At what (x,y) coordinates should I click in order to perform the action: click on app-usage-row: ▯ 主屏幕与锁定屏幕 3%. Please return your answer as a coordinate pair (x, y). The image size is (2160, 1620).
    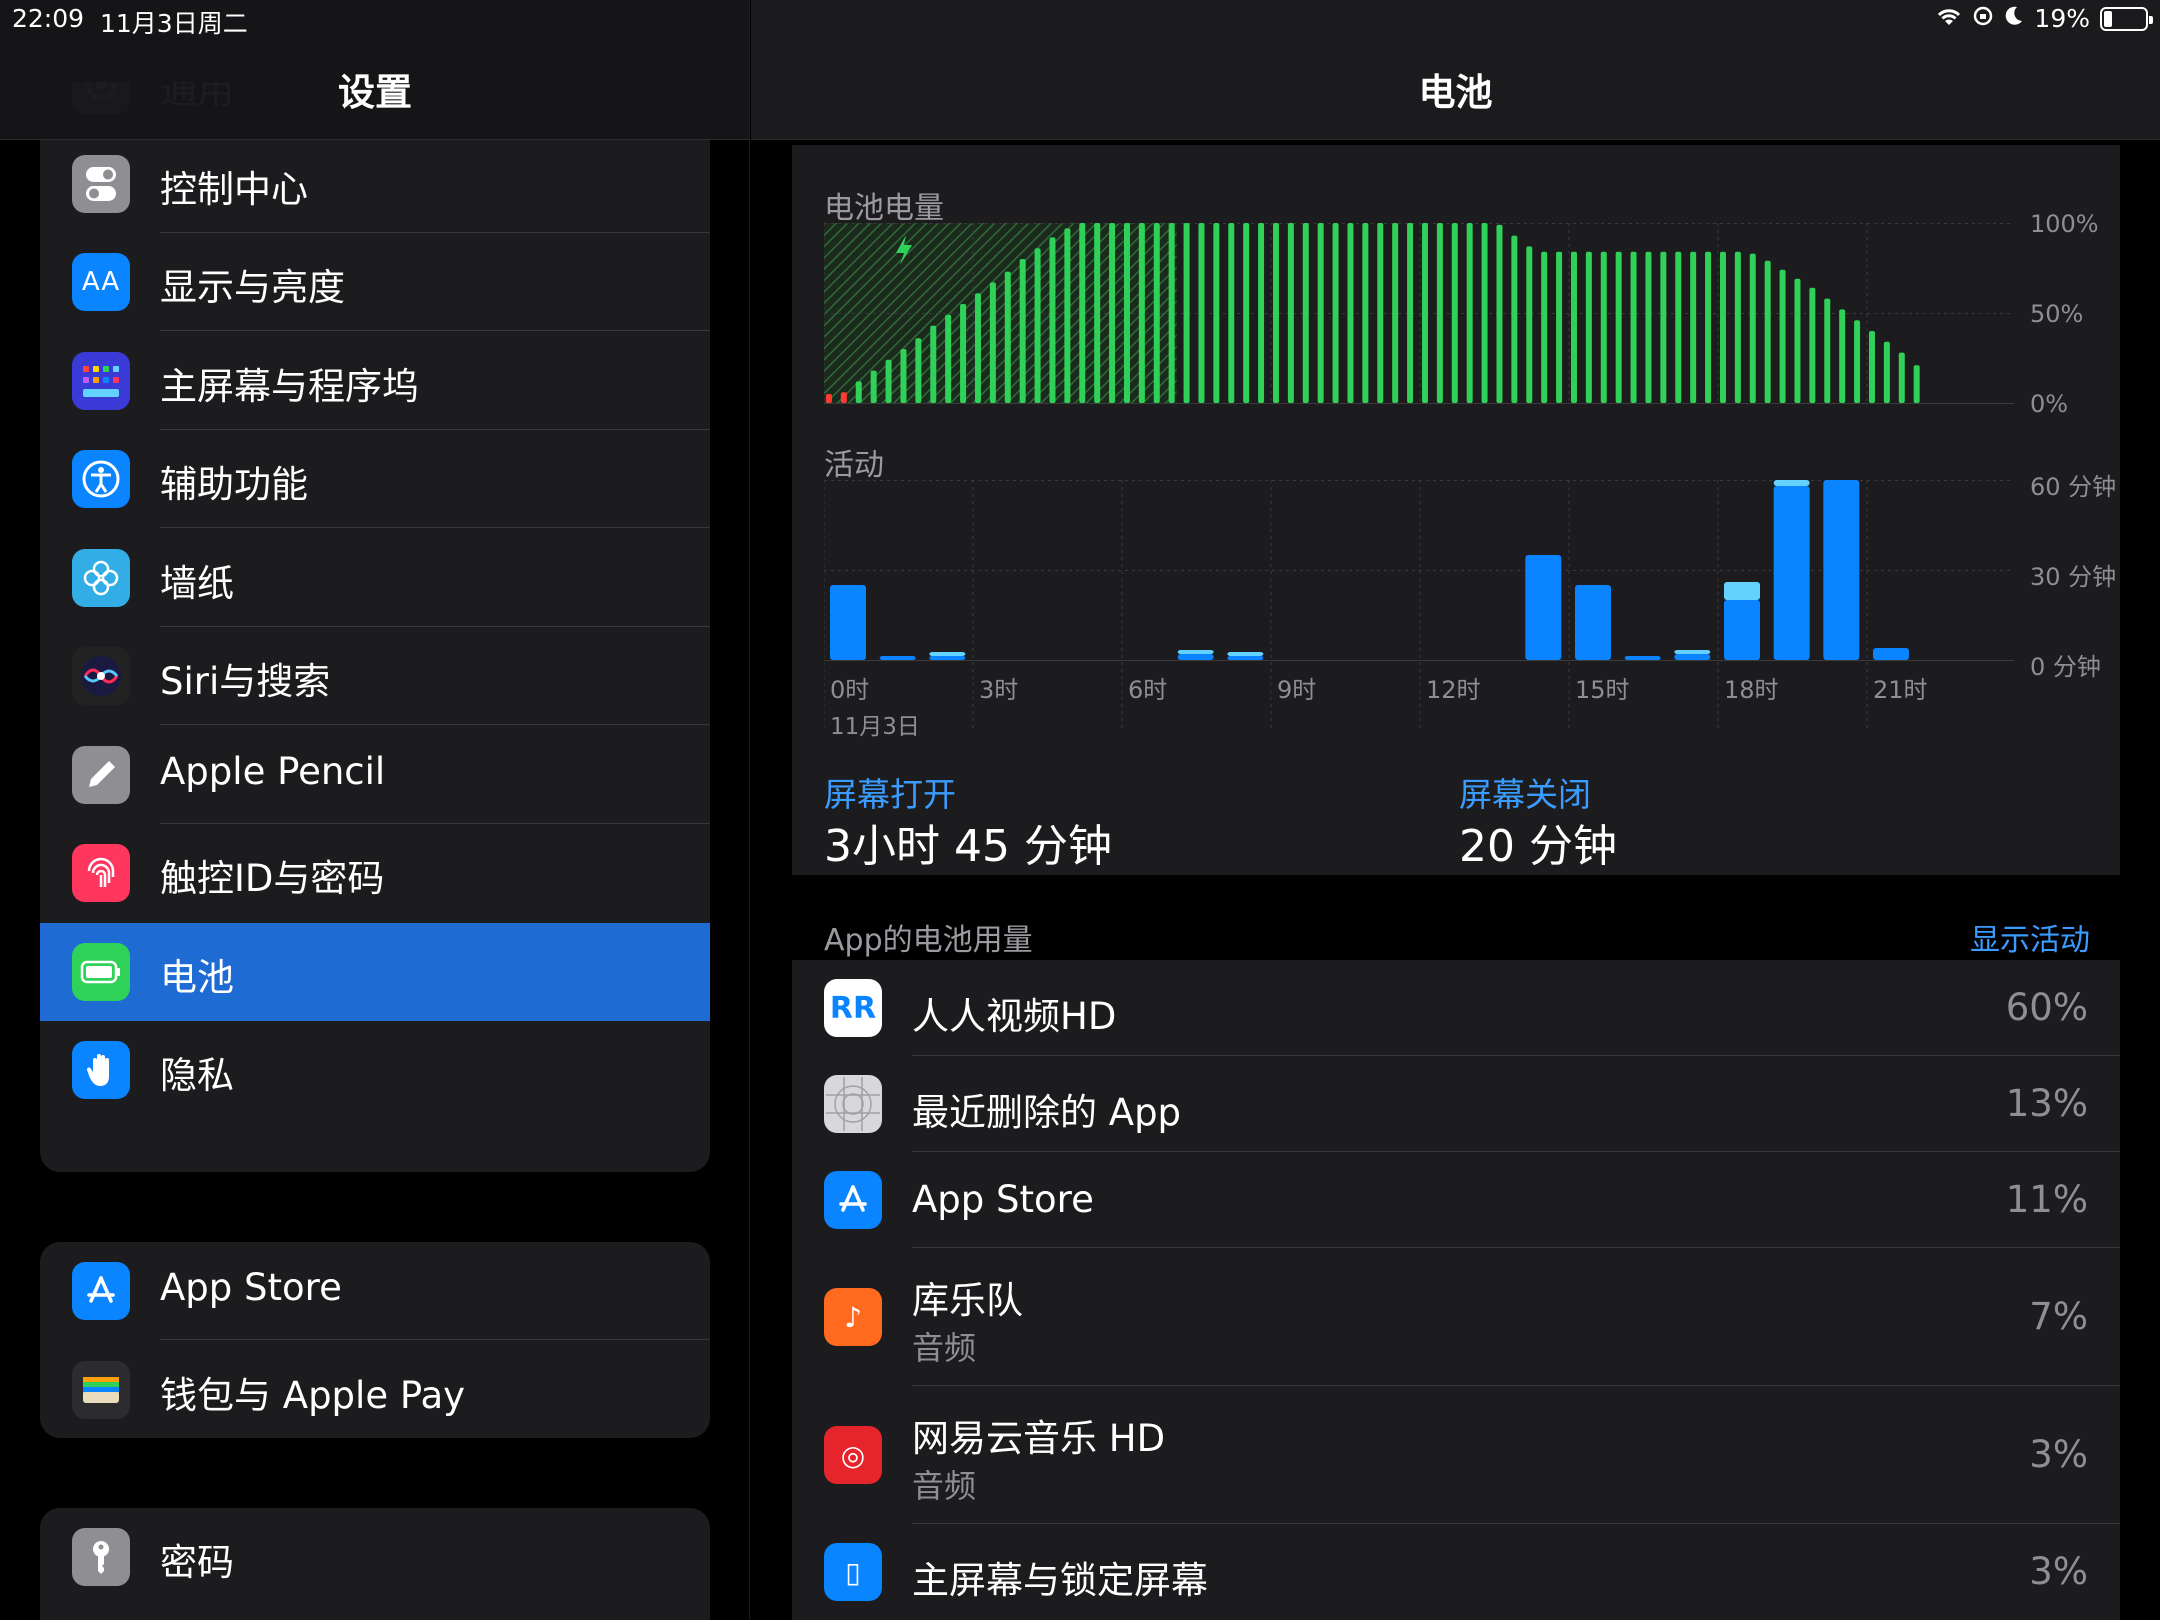
    Looking at the image, I should click on (1456, 1572).